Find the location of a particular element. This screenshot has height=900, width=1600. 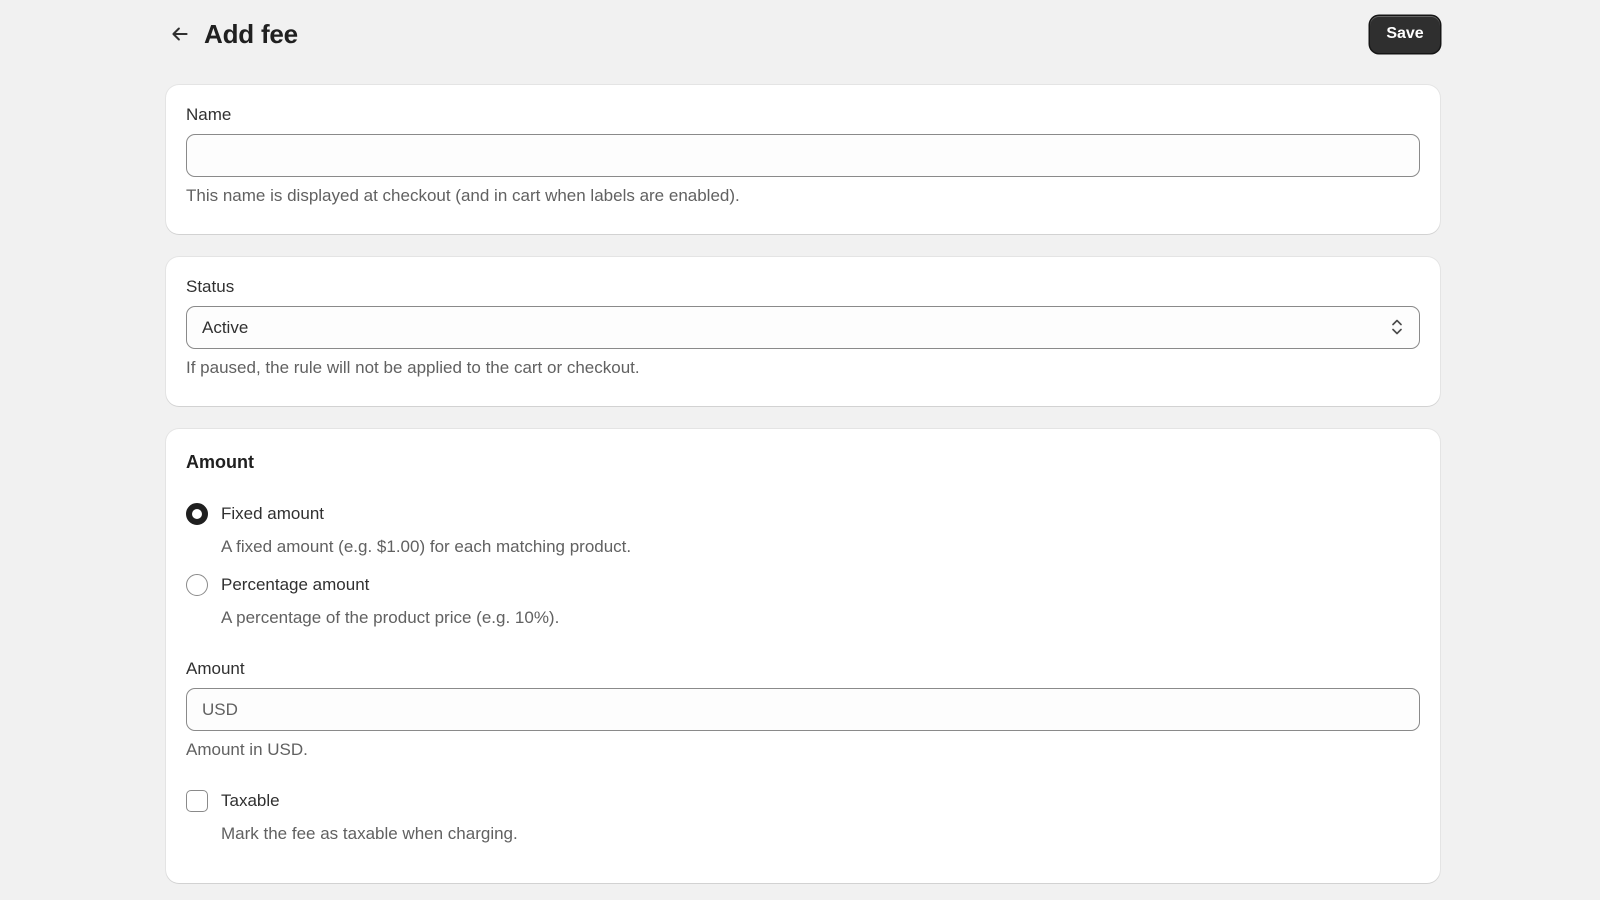

name-label: Name is located at coordinates (209, 114).